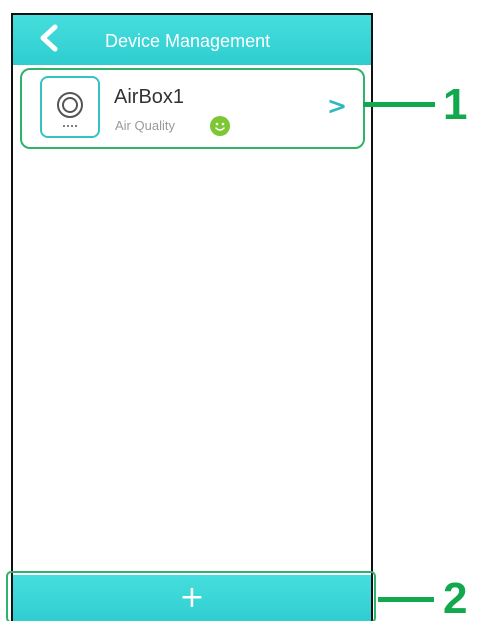  Describe the element at coordinates (149, 97) in the screenshot. I see `device-name: AirBox1` at that location.